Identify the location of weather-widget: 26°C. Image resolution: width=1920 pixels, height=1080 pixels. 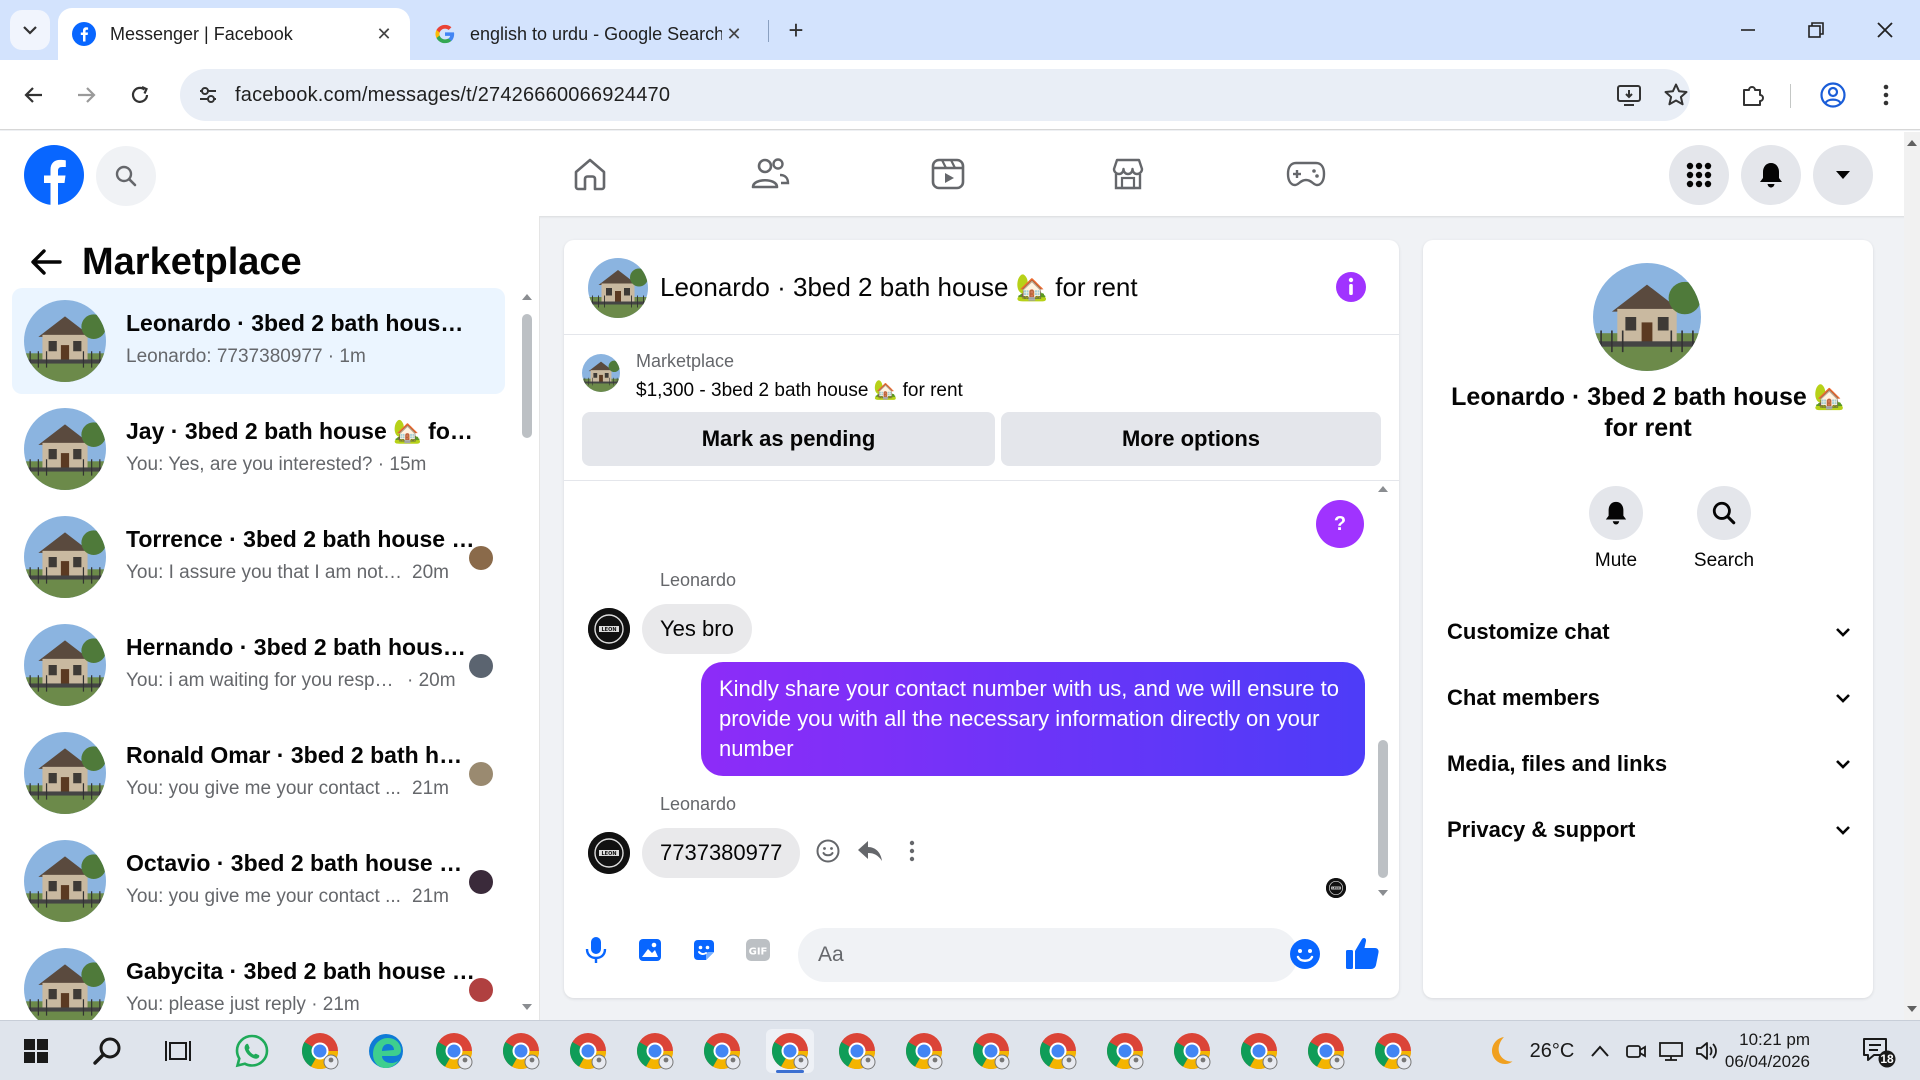
(1528, 1051).